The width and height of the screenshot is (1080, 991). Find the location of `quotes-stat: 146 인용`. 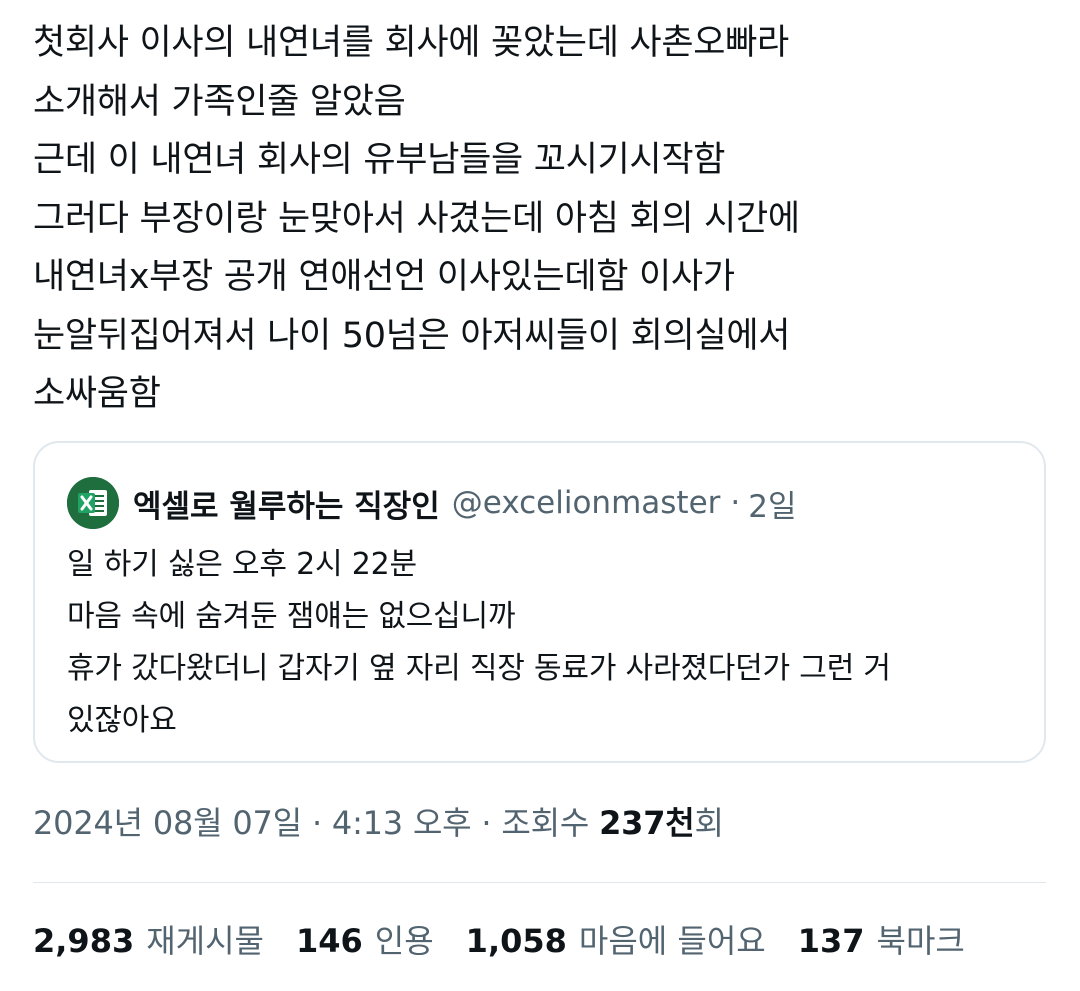

quotes-stat: 146 인용 is located at coordinates (365, 939).